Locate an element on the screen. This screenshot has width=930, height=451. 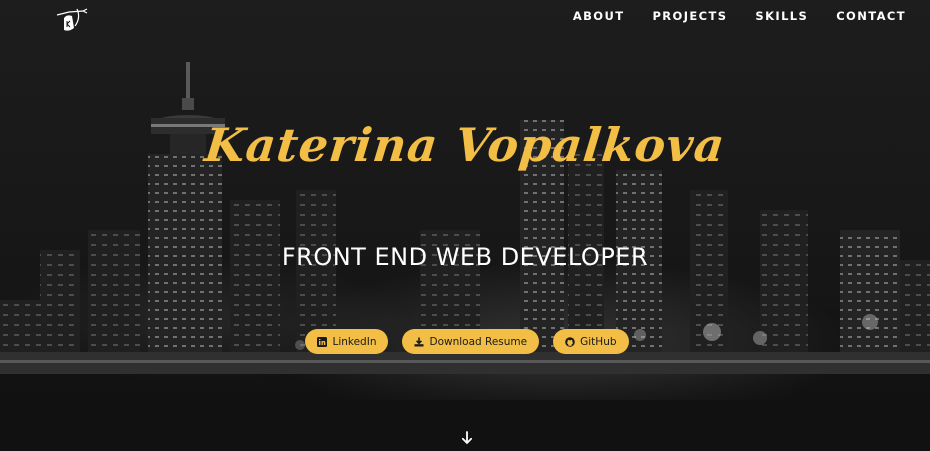
hero-buttons: LinkedIn Download Resume GitHub is located at coordinates (465, 341).